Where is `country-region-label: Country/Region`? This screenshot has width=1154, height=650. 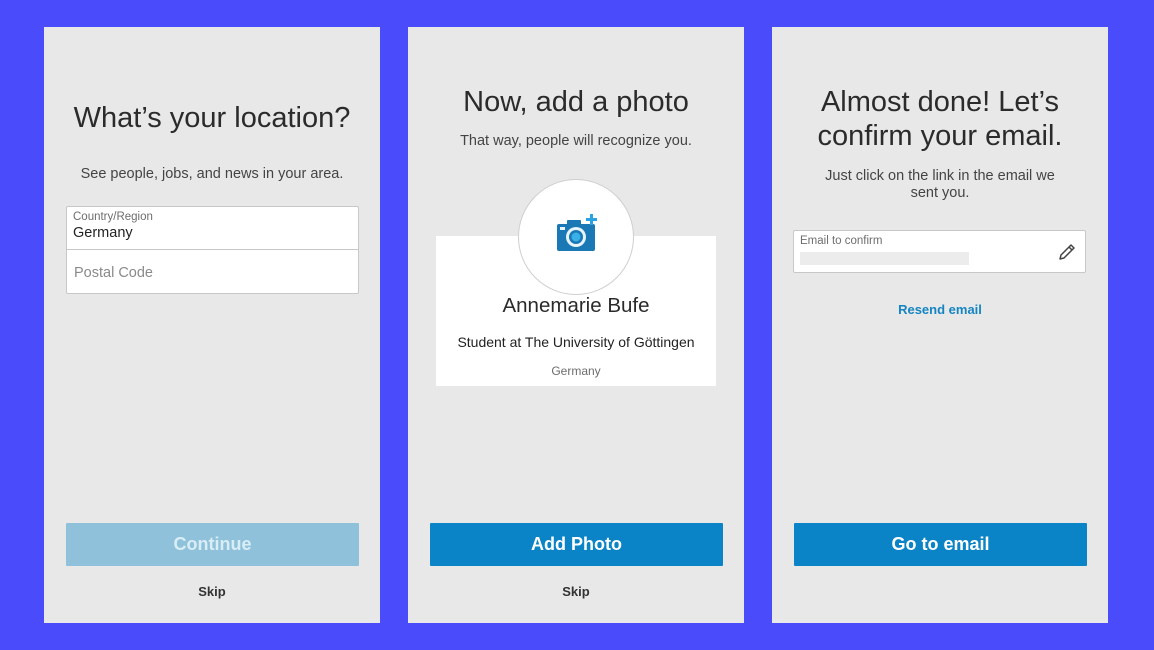
country-region-label: Country/Region is located at coordinates (113, 217).